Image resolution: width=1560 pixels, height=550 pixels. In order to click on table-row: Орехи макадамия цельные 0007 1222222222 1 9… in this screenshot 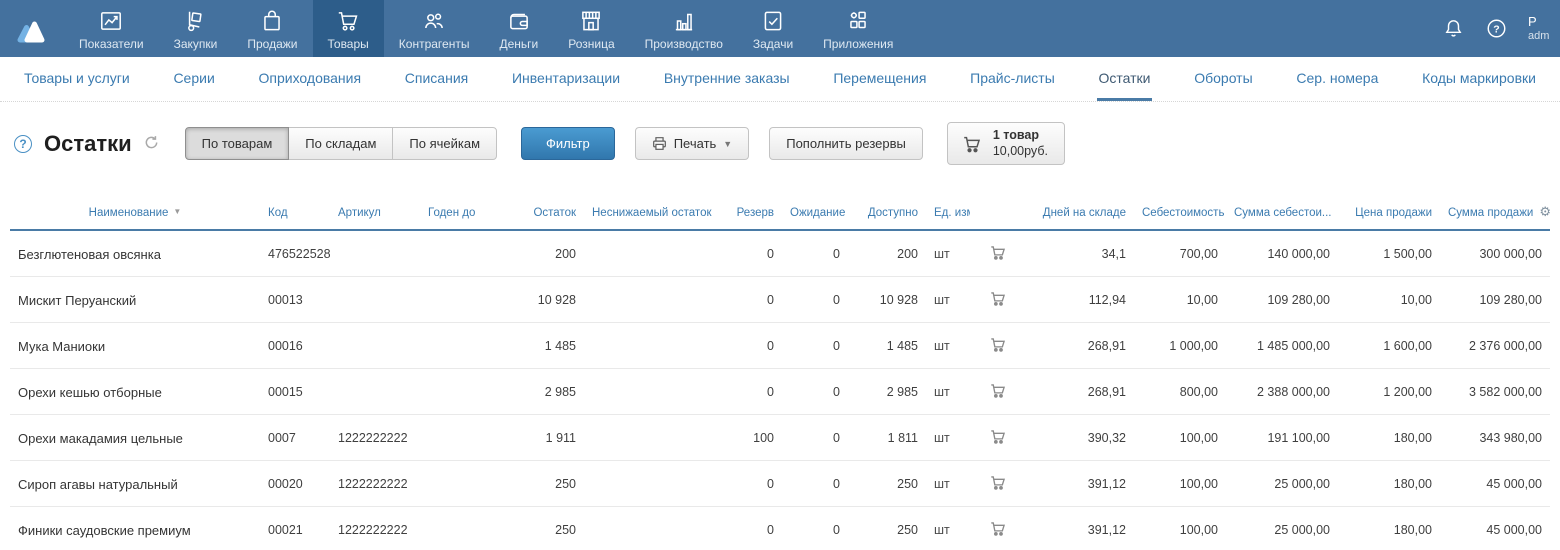, I will do `click(780, 438)`.